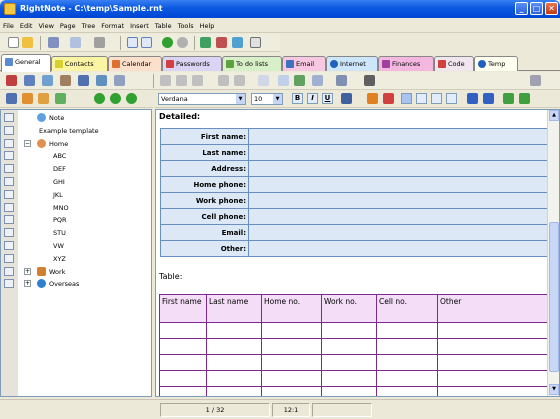 Image resolution: width=560 pixels, height=419 pixels. What do you see at coordinates (346, 98) in the screenshot?
I see `font-color-icon` at bounding box center [346, 98].